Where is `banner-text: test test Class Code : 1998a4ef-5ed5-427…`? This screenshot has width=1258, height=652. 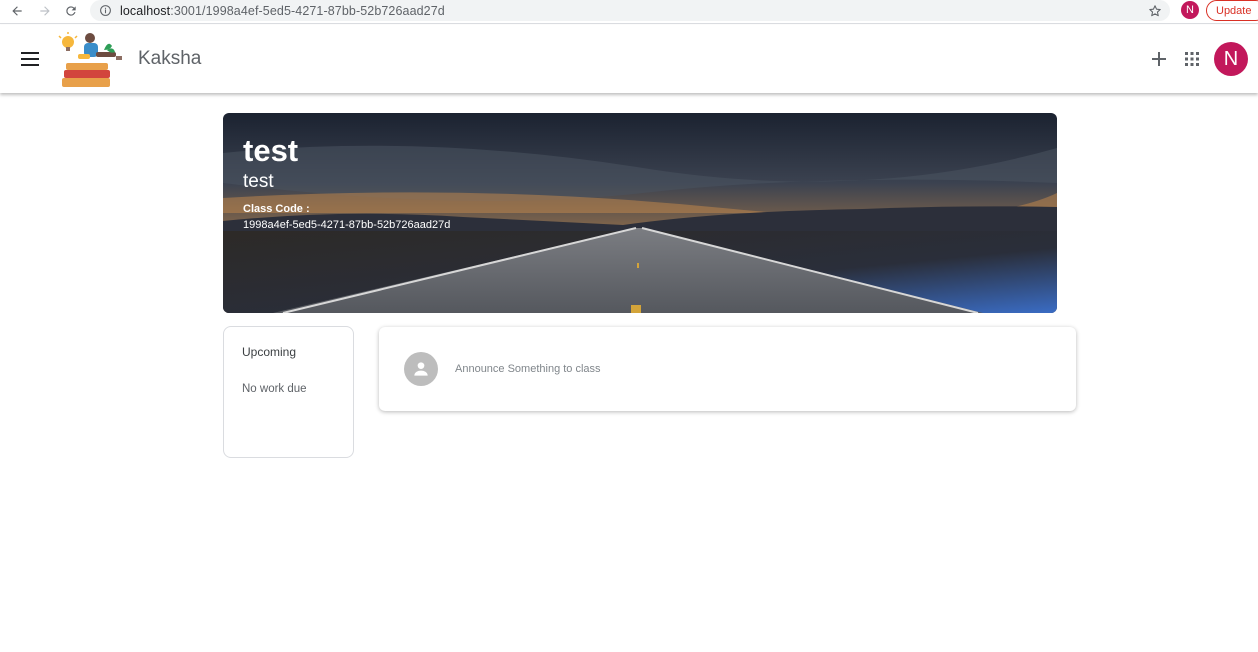
banner-text: test test Class Code : 1998a4ef-5ed5-427… is located at coordinates (346, 182).